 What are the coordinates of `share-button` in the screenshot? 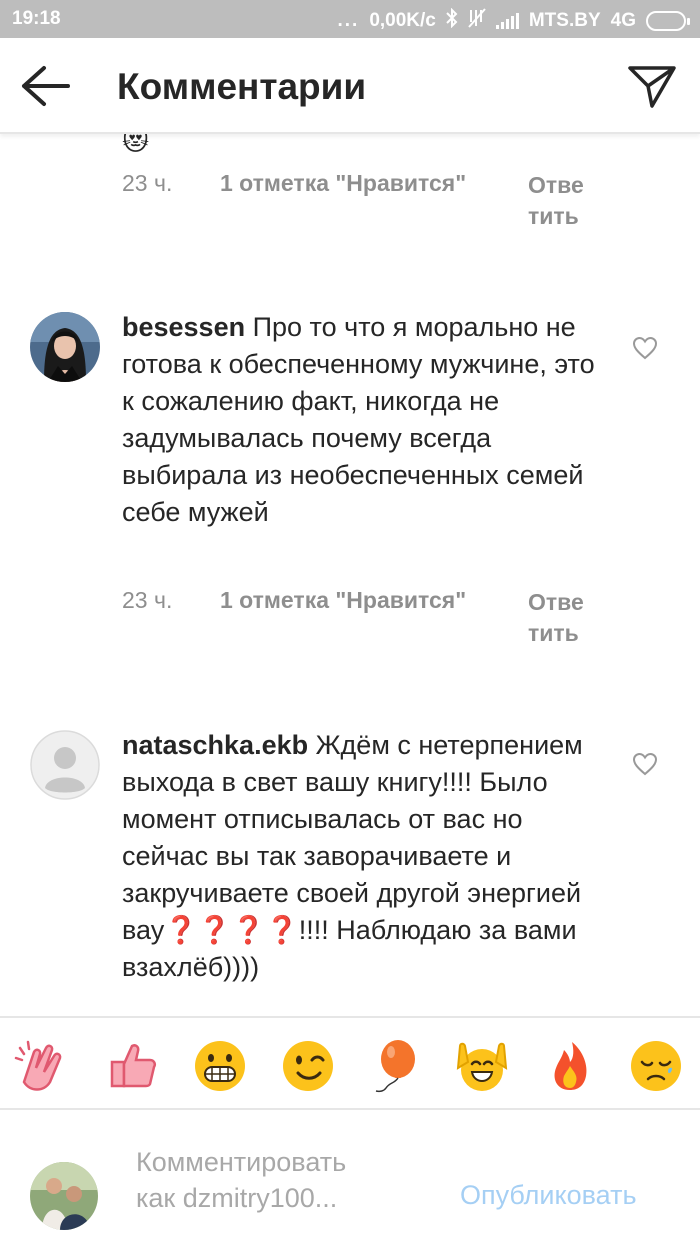 It's located at (652, 86).